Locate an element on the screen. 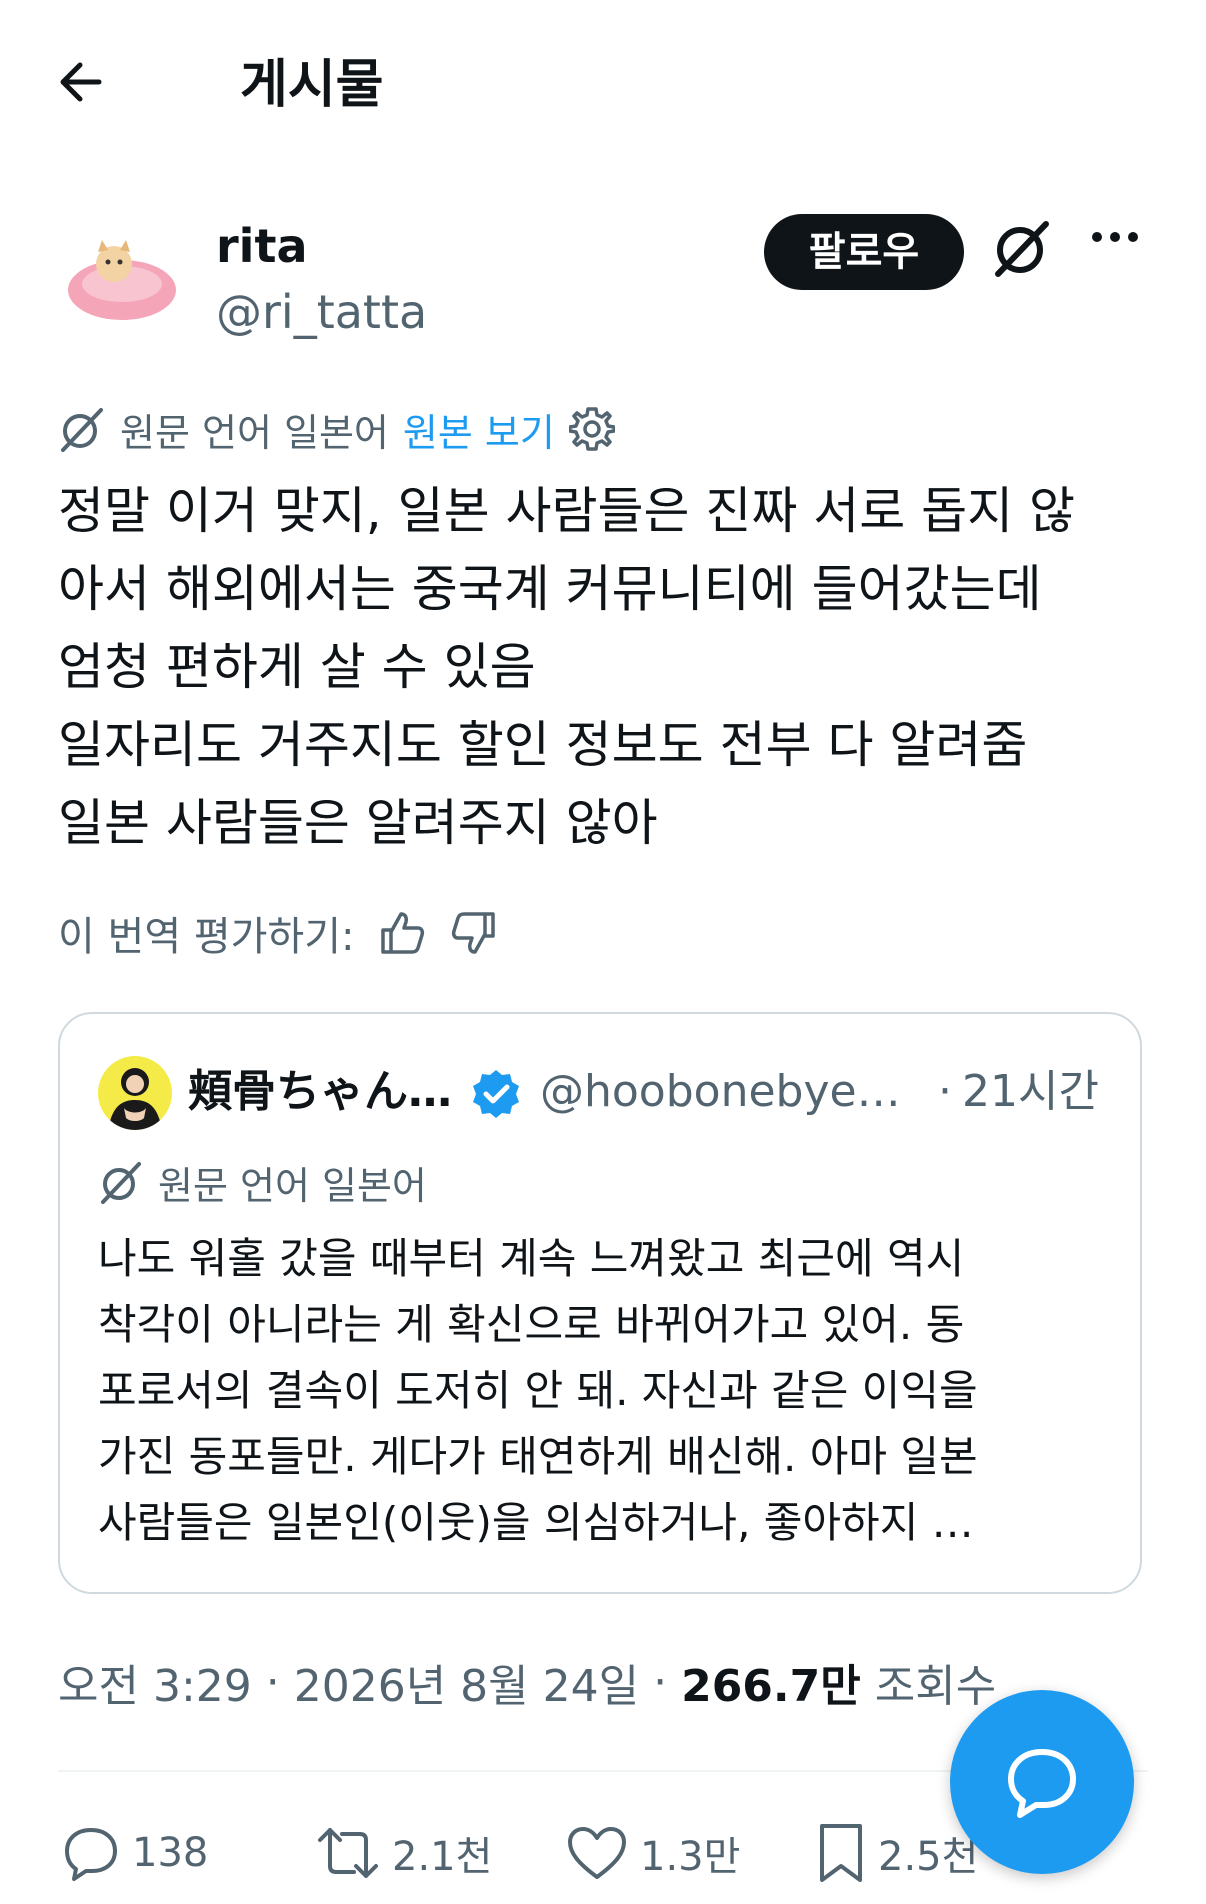  back-arrow-icon is located at coordinates (80, 82).